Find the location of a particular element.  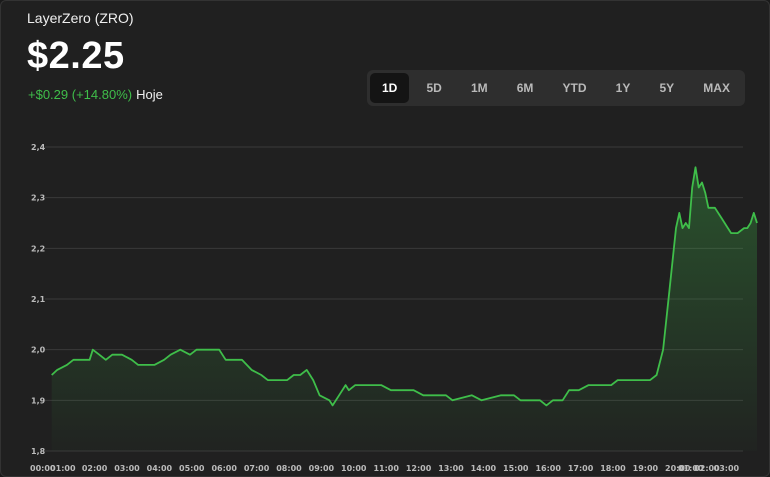

y-tick-label: 2,0 is located at coordinates (38, 350).